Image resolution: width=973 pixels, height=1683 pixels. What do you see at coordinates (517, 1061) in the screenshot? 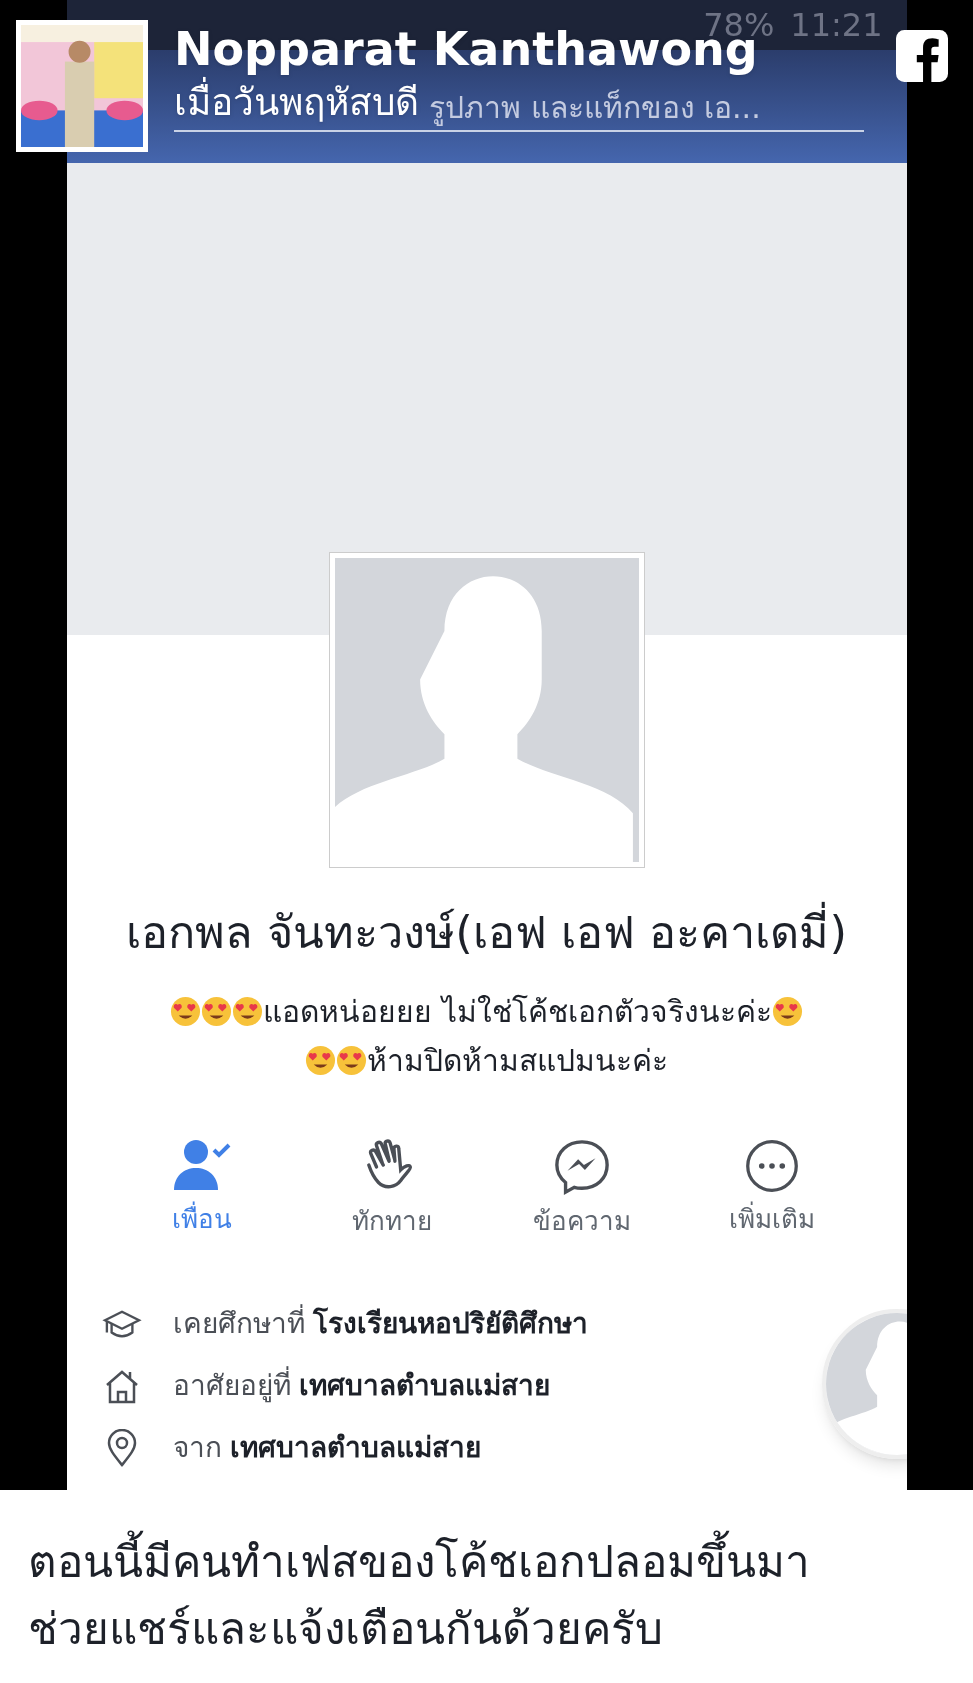
I see `bio-text: ห้ามปิดห้ามสแปมนะค่ะ` at bounding box center [517, 1061].